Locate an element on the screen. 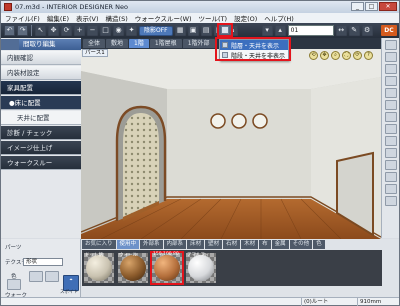  layer-icon is located at coordinates (390, 165).